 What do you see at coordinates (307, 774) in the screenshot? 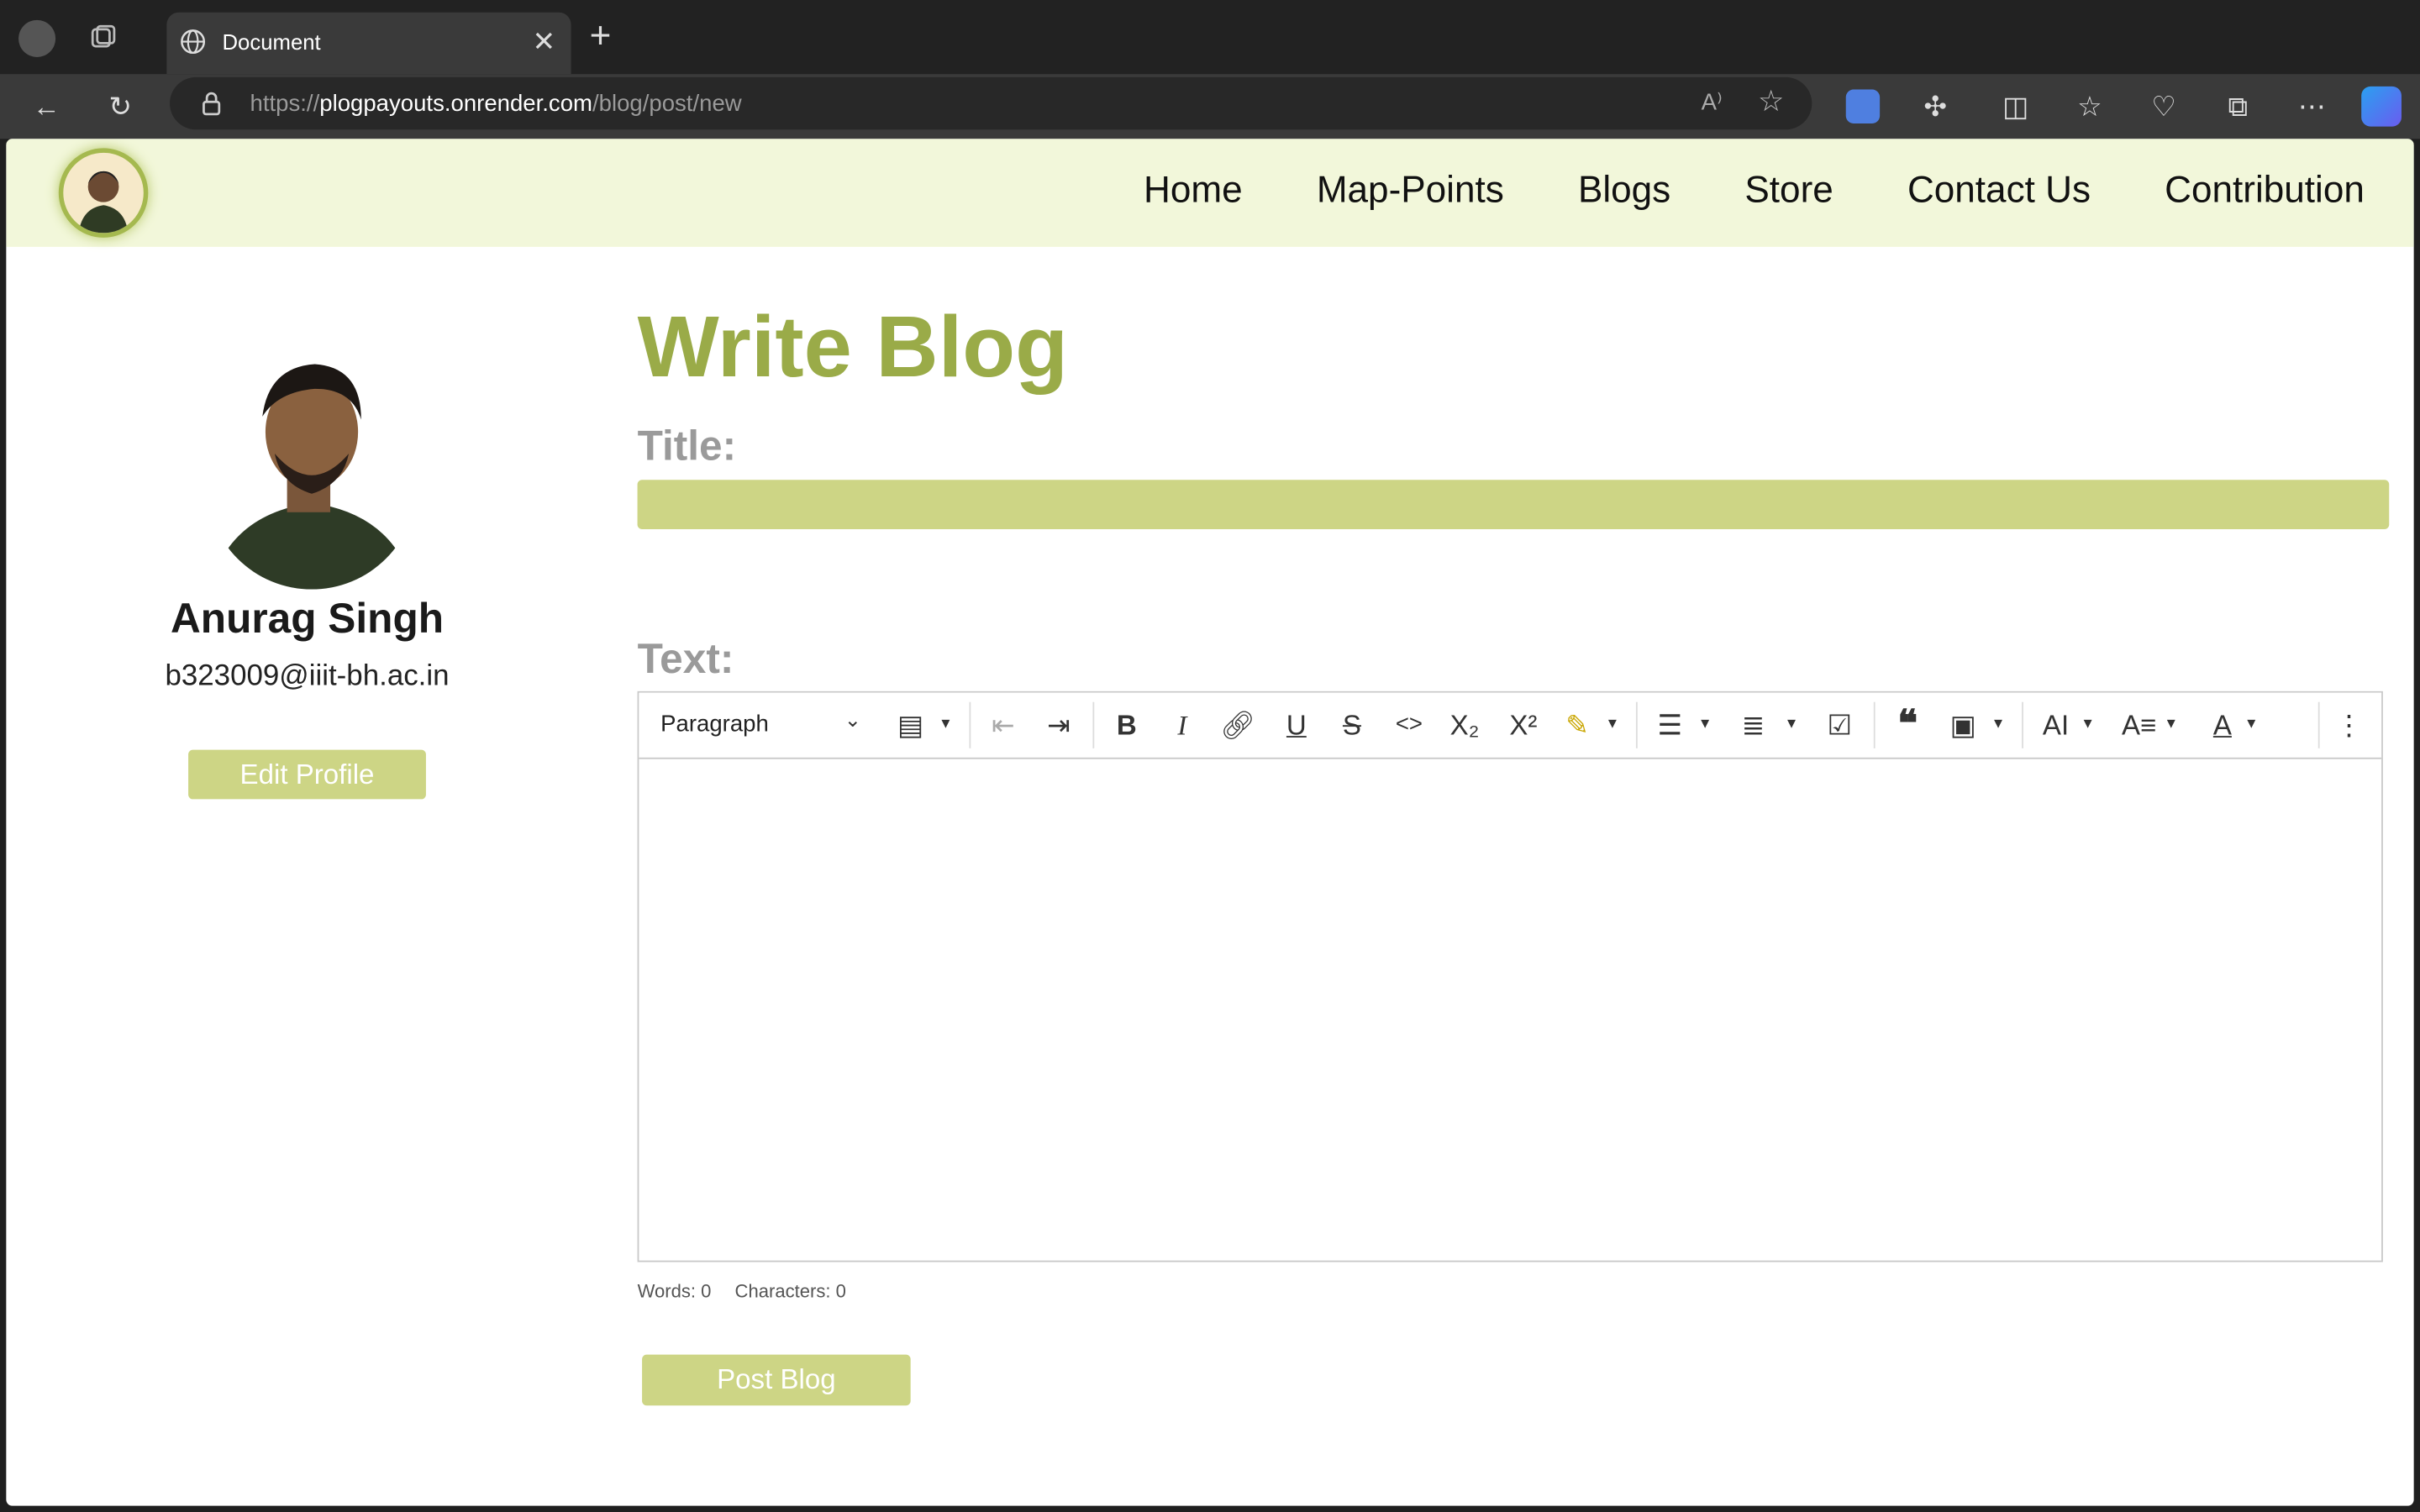
I see `edit-profile-button: Edit Profile` at bounding box center [307, 774].